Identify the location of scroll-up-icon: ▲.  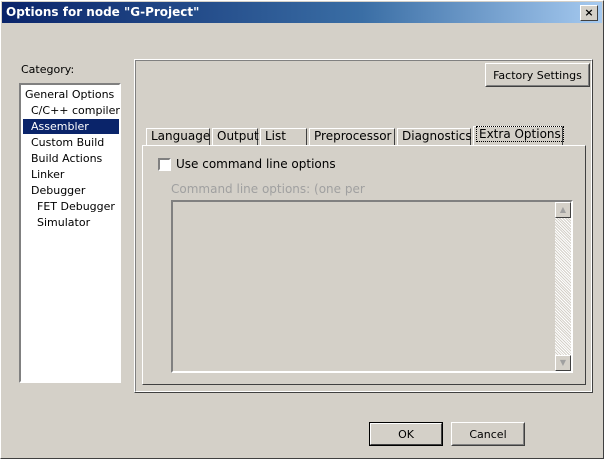
(563, 209).